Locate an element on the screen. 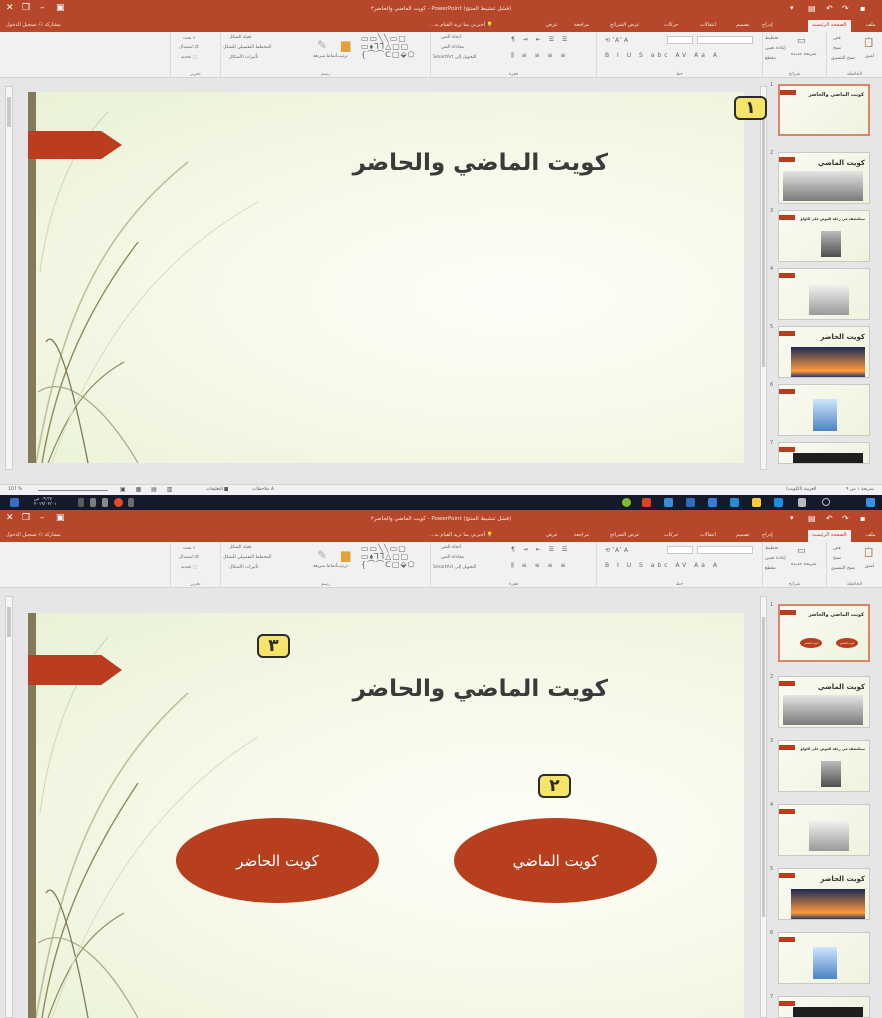  tab-home: الصفحة الرئيسية is located at coordinates (829, 536).